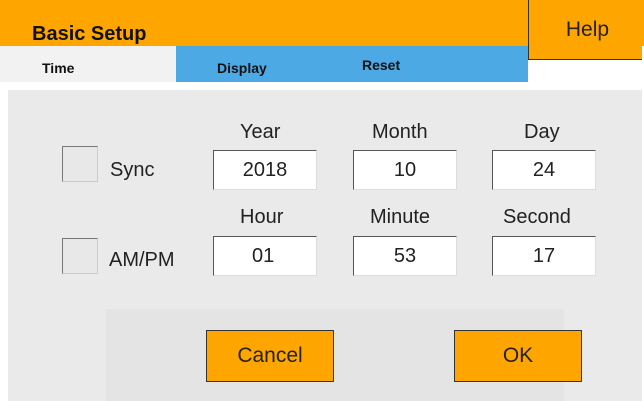 This screenshot has width=644, height=401. Describe the element at coordinates (260, 132) in the screenshot. I see `year-label: Year` at that location.